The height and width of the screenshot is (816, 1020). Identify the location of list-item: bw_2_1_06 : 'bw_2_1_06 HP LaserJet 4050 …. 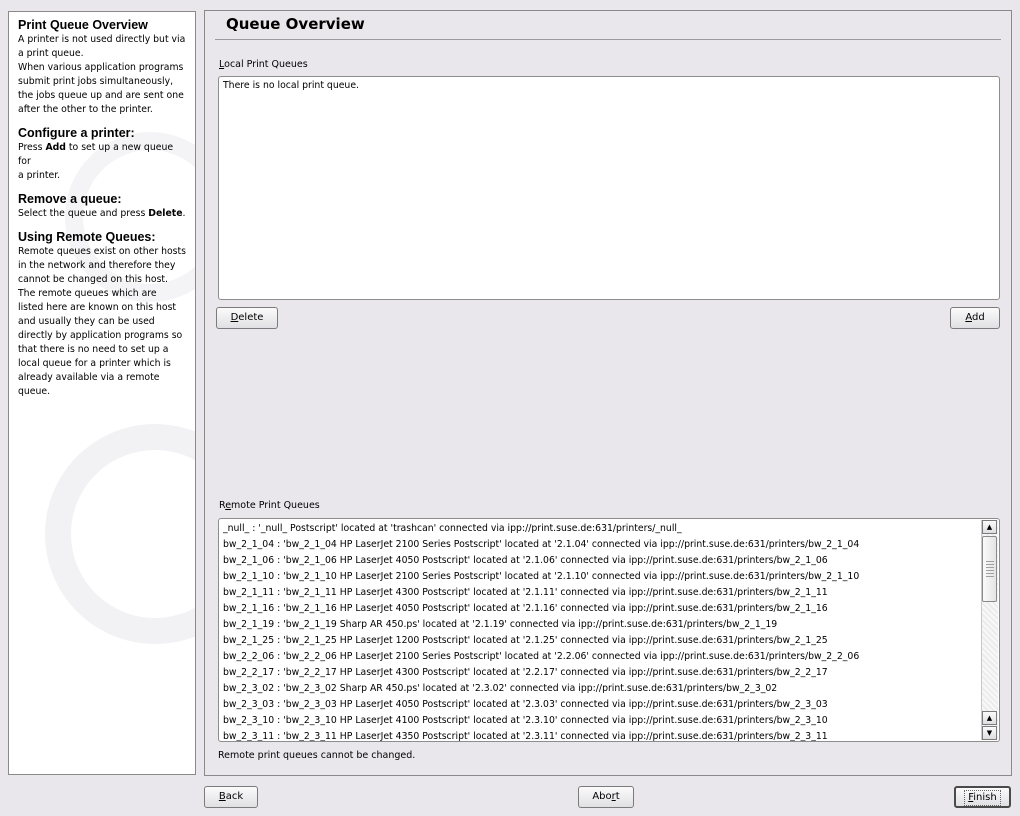
(601, 561).